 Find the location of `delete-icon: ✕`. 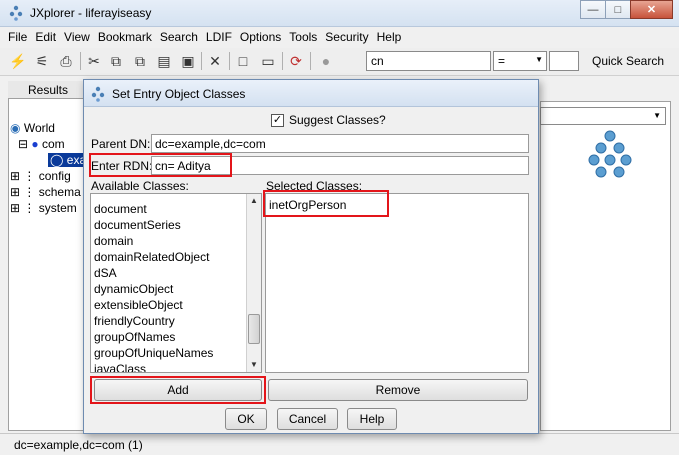

delete-icon: ✕ is located at coordinates (215, 61).